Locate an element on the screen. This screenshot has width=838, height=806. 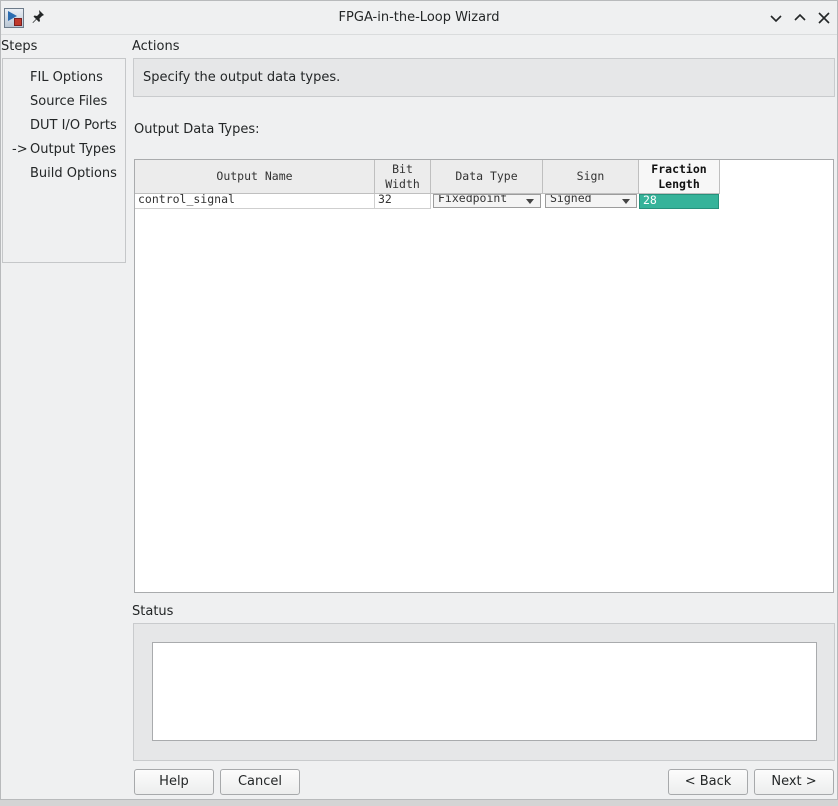
window-title: FPGA-in-the-Loop Wizard is located at coordinates (419, 17).